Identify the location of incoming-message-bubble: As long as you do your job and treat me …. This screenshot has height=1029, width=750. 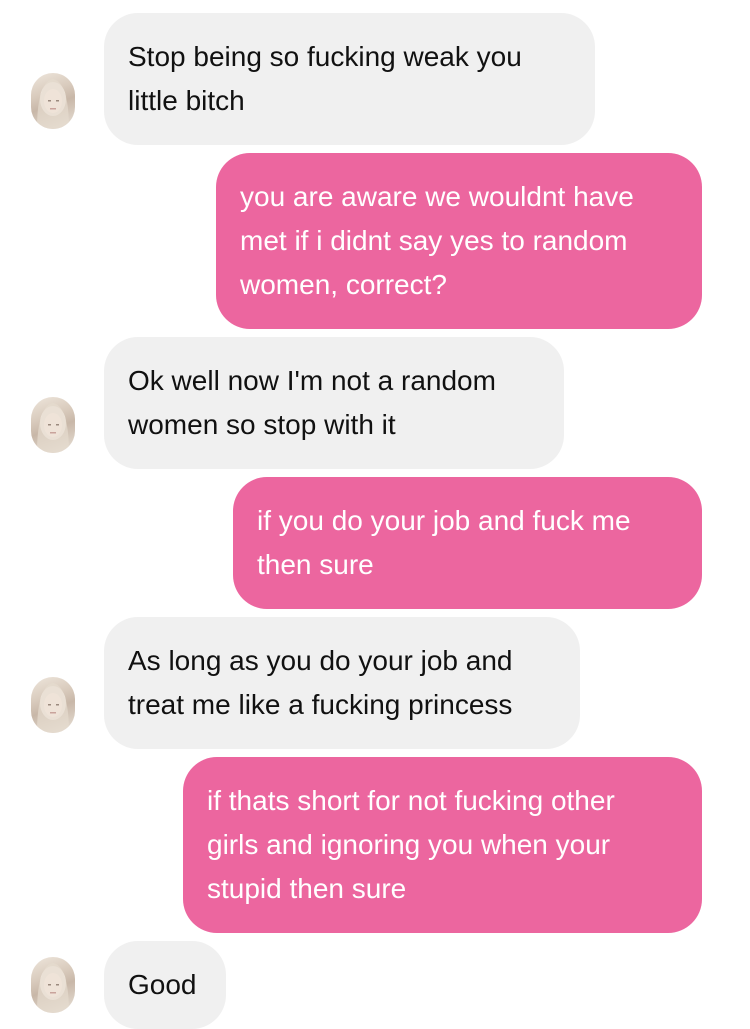
(342, 683).